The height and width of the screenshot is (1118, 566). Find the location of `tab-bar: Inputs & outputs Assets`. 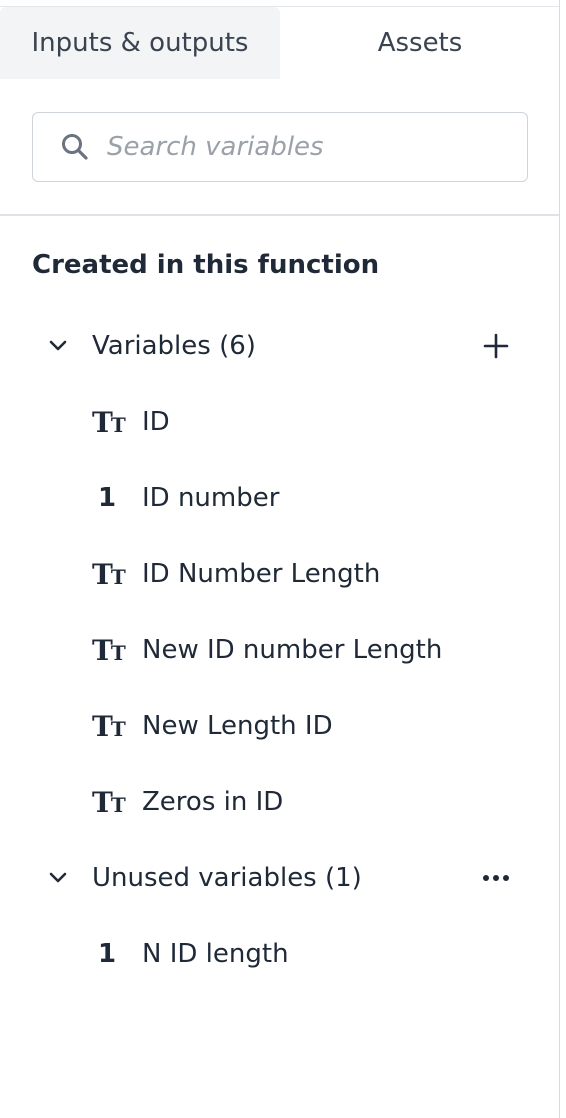

tab-bar: Inputs & outputs Assets is located at coordinates (279, 43).